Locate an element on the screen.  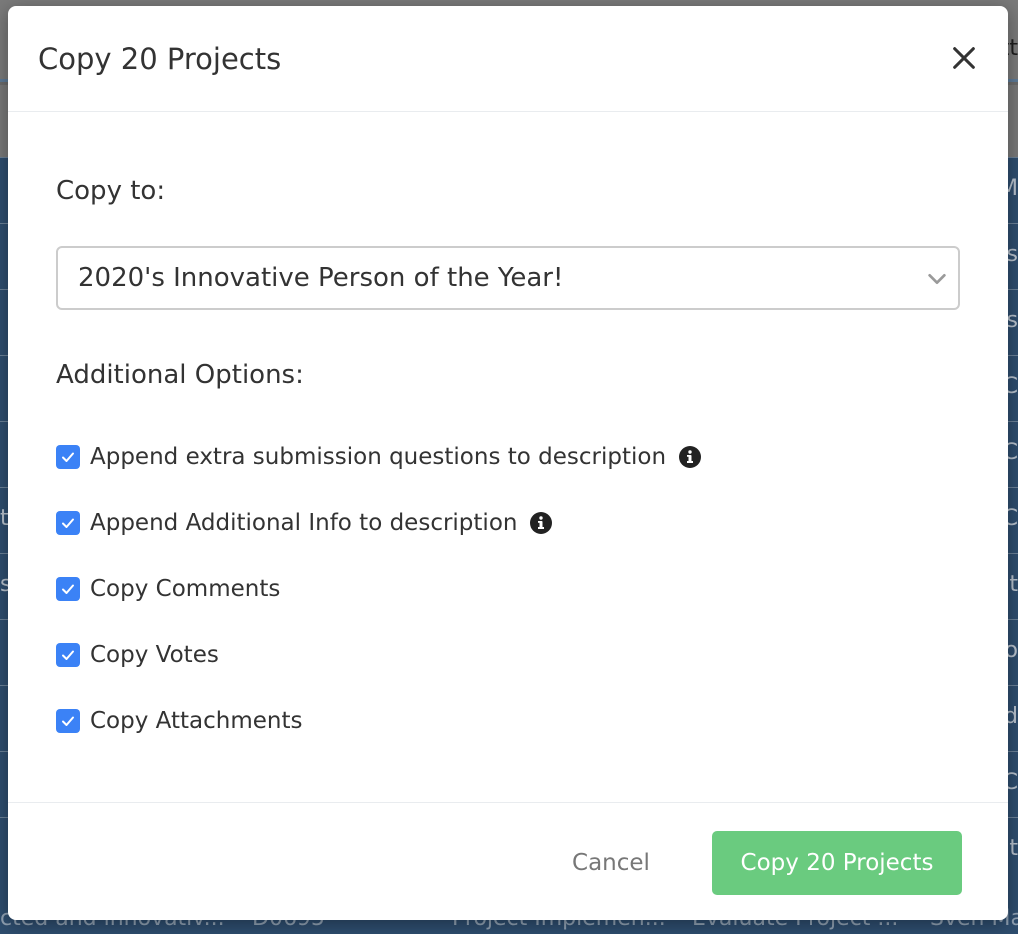
chevron-down-icon is located at coordinates (937, 279).